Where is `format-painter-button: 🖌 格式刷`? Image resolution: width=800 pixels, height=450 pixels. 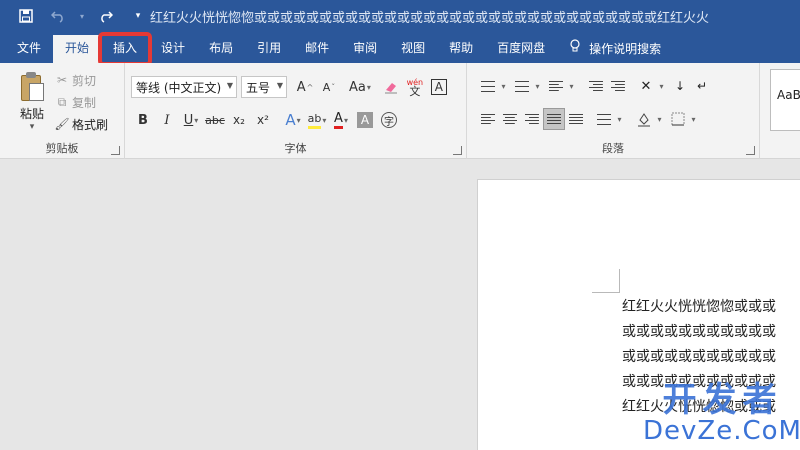 format-painter-button: 🖌 格式刷 is located at coordinates (81, 124).